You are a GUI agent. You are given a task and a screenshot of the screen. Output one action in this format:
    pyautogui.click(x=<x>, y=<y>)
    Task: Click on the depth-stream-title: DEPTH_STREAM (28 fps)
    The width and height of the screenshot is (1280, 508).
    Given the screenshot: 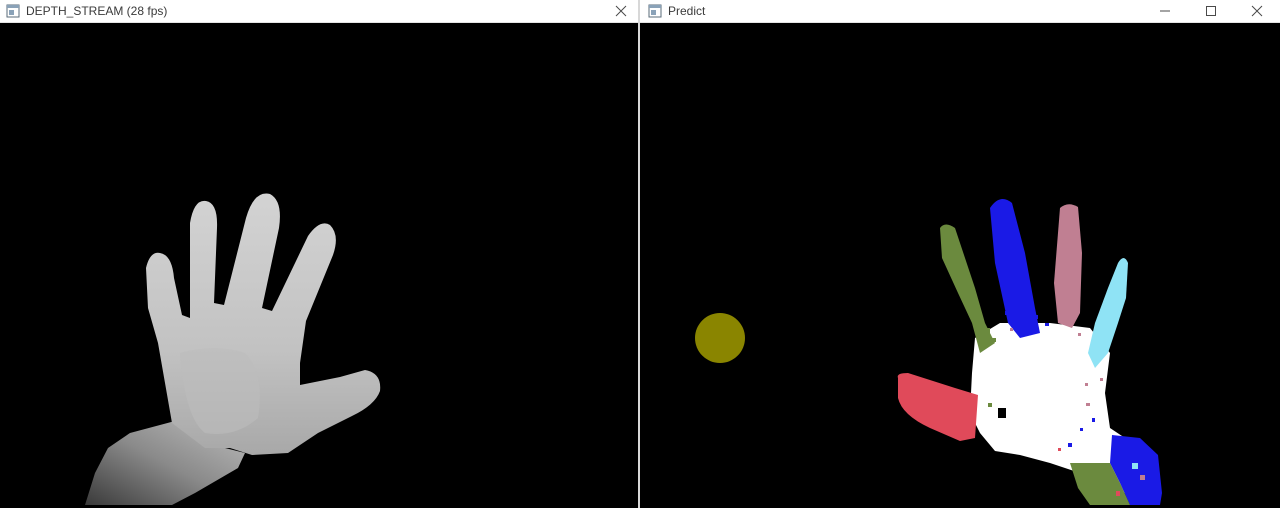 What is the action you would take?
    pyautogui.click(x=97, y=11)
    